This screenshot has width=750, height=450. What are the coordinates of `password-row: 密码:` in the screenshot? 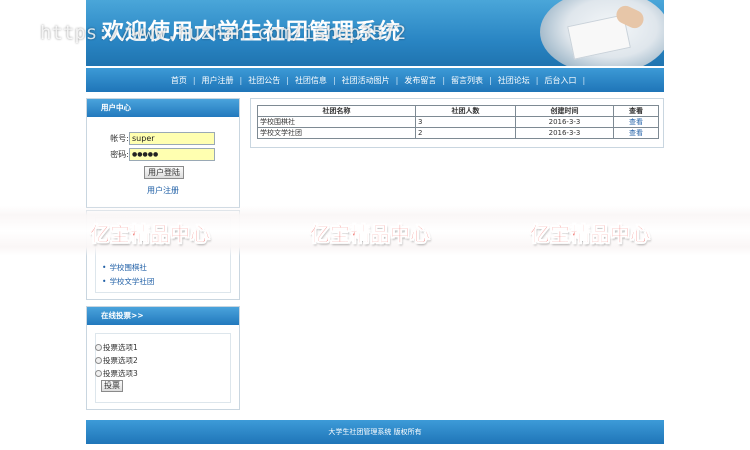 It's located at (161, 154).